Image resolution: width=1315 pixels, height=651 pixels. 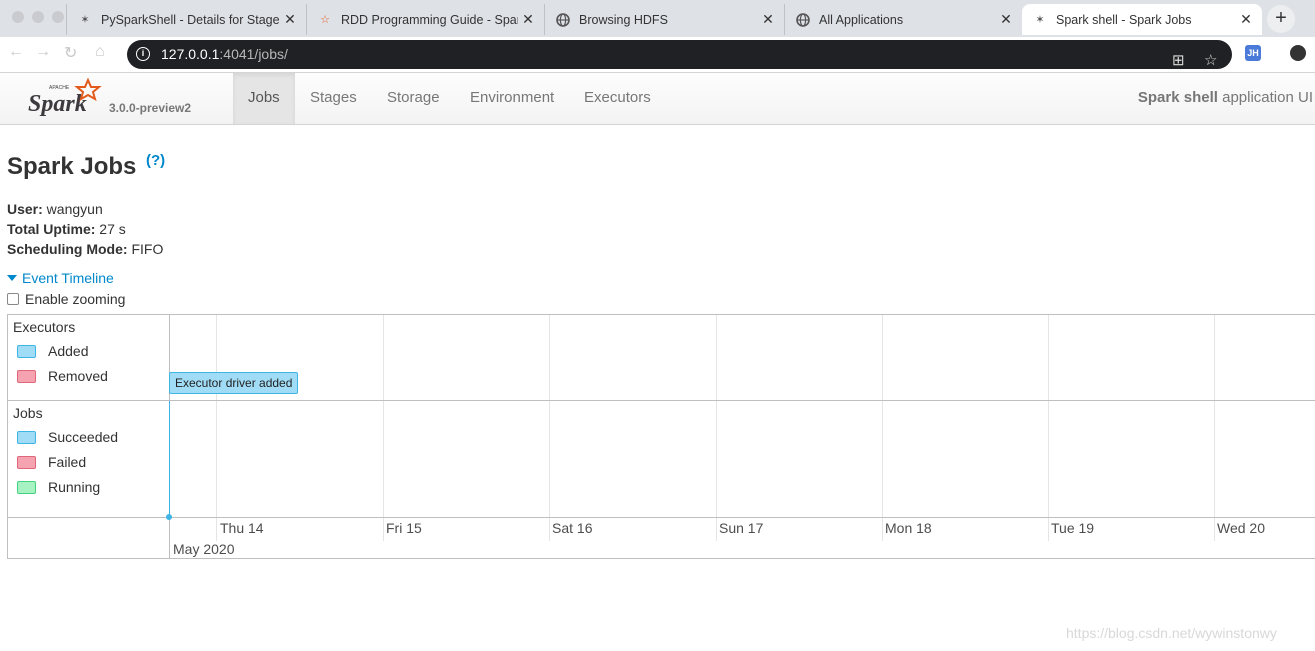 I want to click on tab-title: RDD Programming Guide - Spark, so click(x=429, y=19).